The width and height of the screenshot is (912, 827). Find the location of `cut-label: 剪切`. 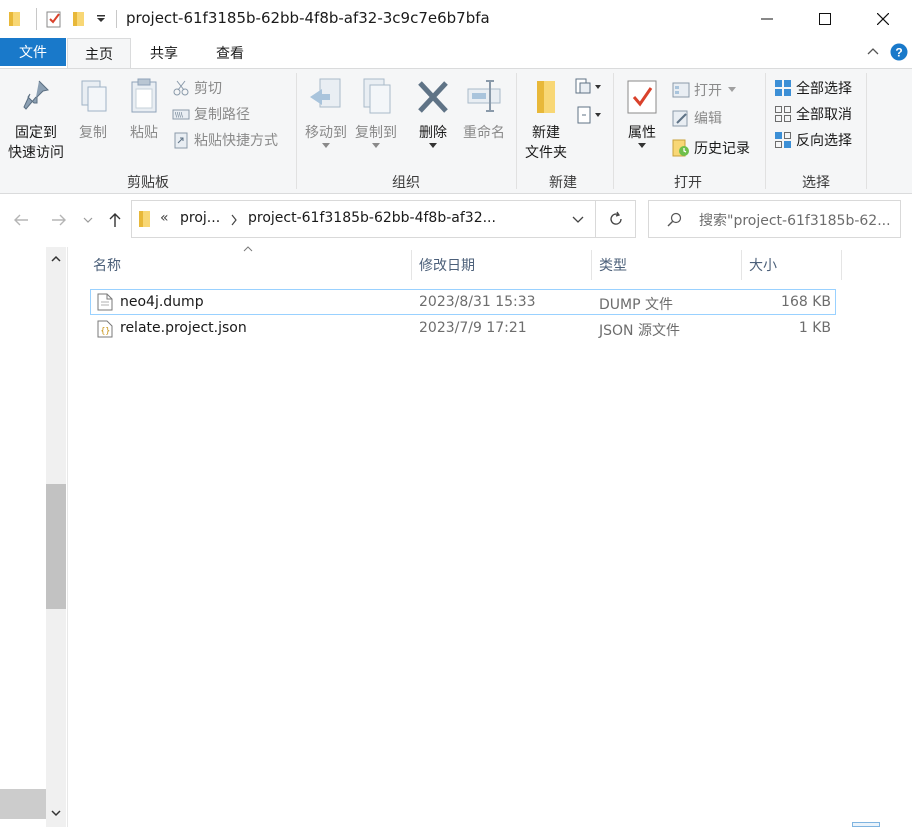

cut-label: 剪切 is located at coordinates (208, 89).